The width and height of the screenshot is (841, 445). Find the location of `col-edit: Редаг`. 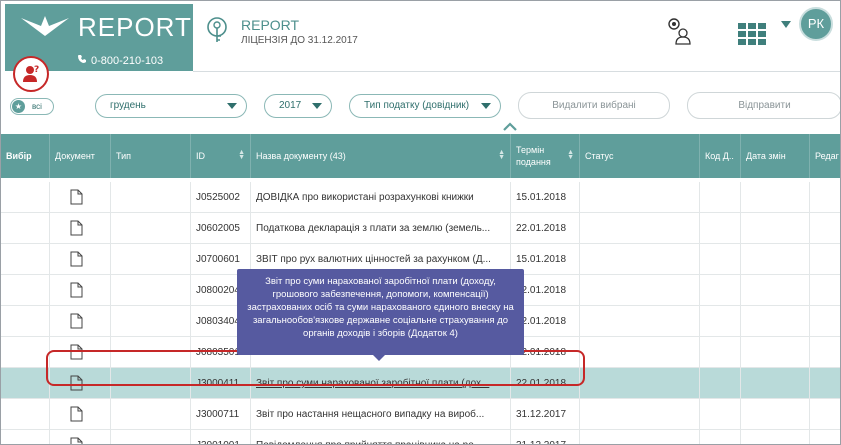

col-edit: Редаг is located at coordinates (825, 156).